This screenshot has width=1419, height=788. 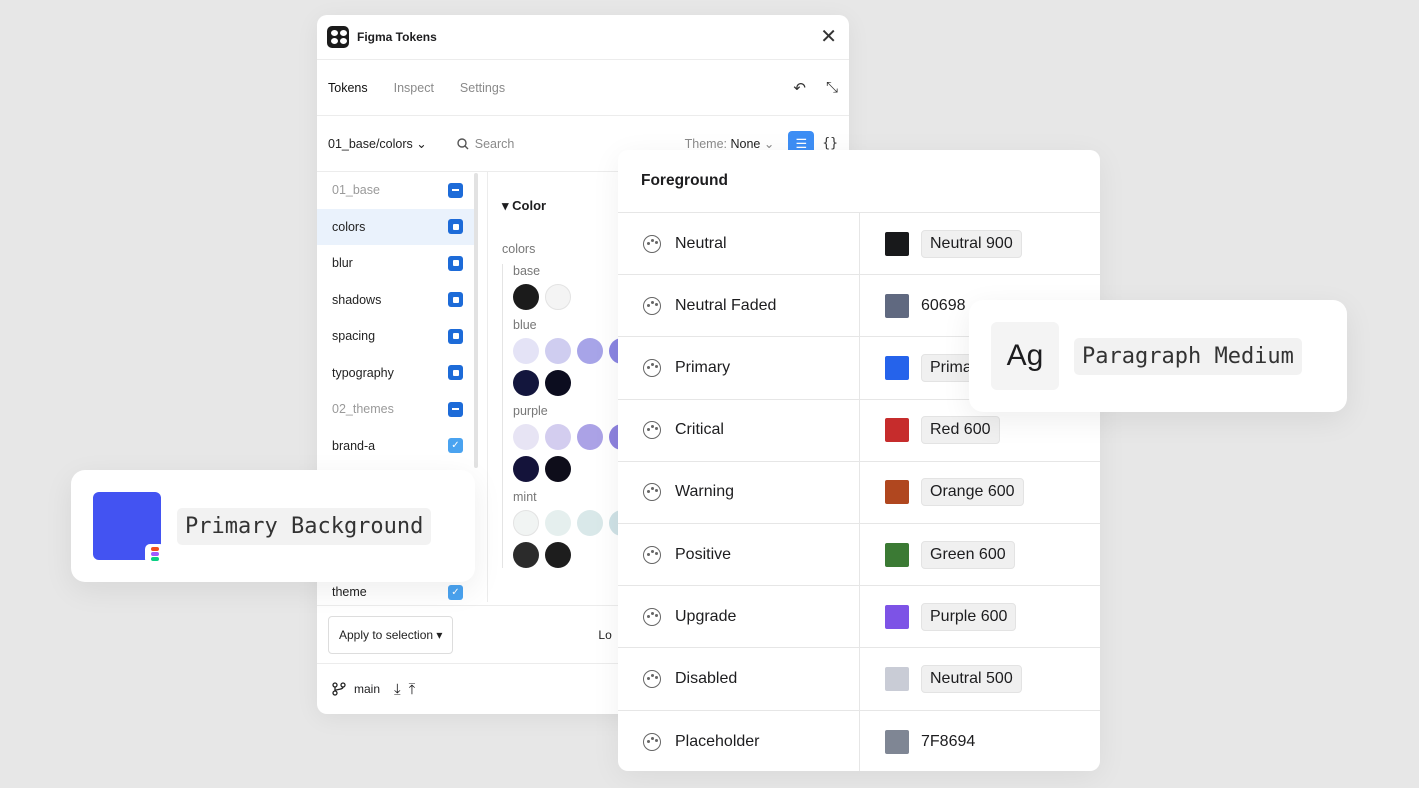 I want to click on json-view-icon: {}, so click(x=830, y=143).